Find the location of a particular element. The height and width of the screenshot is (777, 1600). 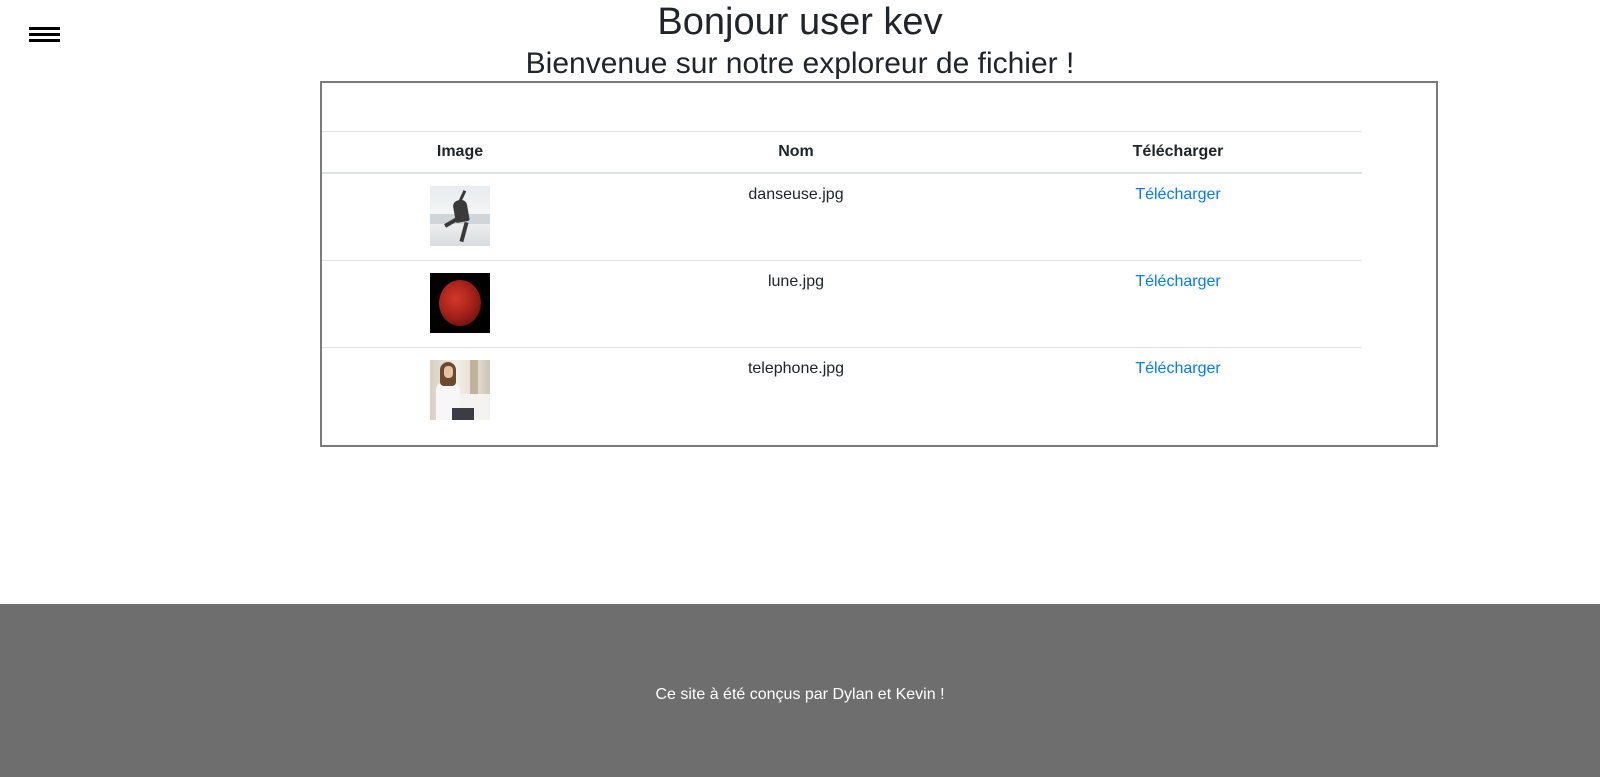

table-header-row: Image Nom Télécharger is located at coordinates (842, 152).